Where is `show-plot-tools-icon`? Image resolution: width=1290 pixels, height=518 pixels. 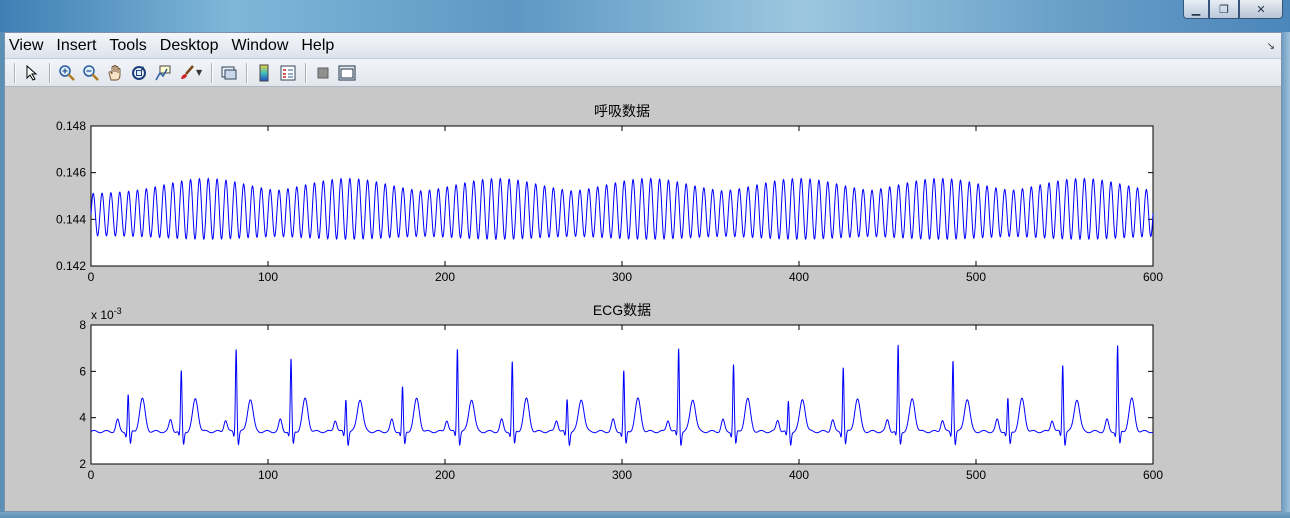
show-plot-tools-icon is located at coordinates (347, 73).